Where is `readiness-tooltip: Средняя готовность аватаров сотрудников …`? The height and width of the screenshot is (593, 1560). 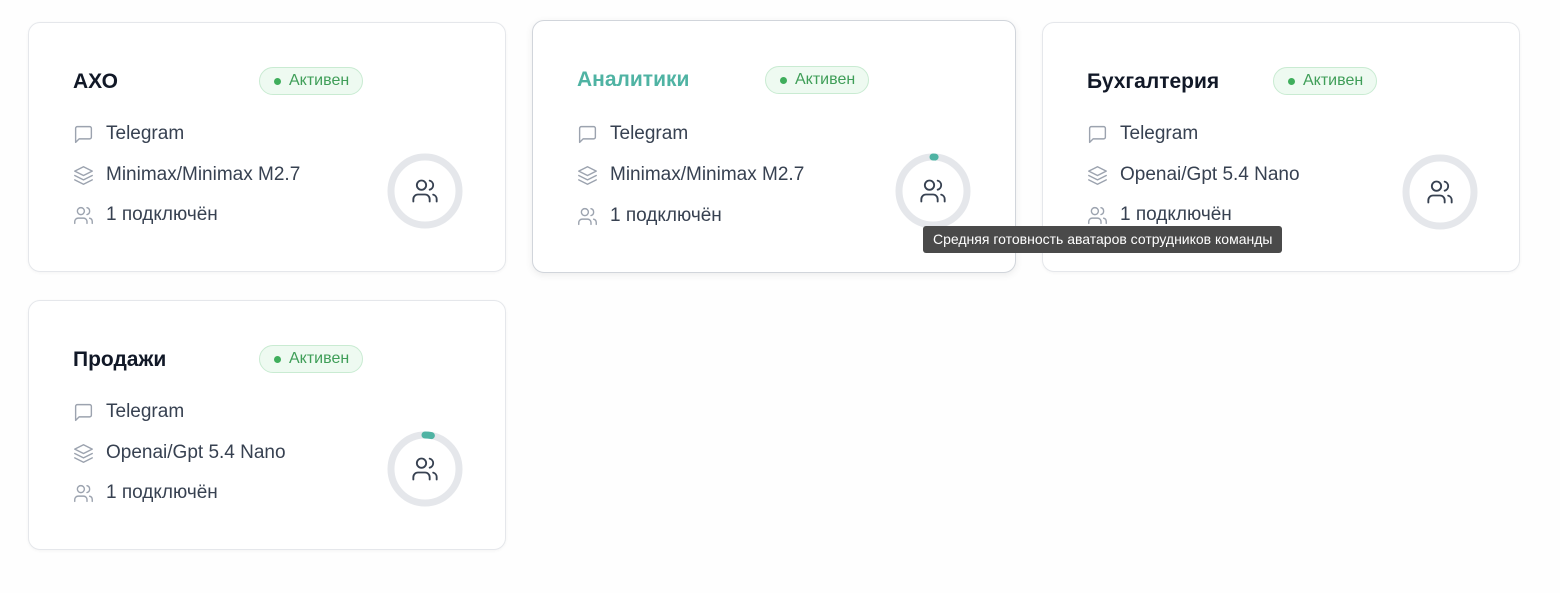
readiness-tooltip: Средняя готовность аватаров сотрудников … is located at coordinates (1103, 239).